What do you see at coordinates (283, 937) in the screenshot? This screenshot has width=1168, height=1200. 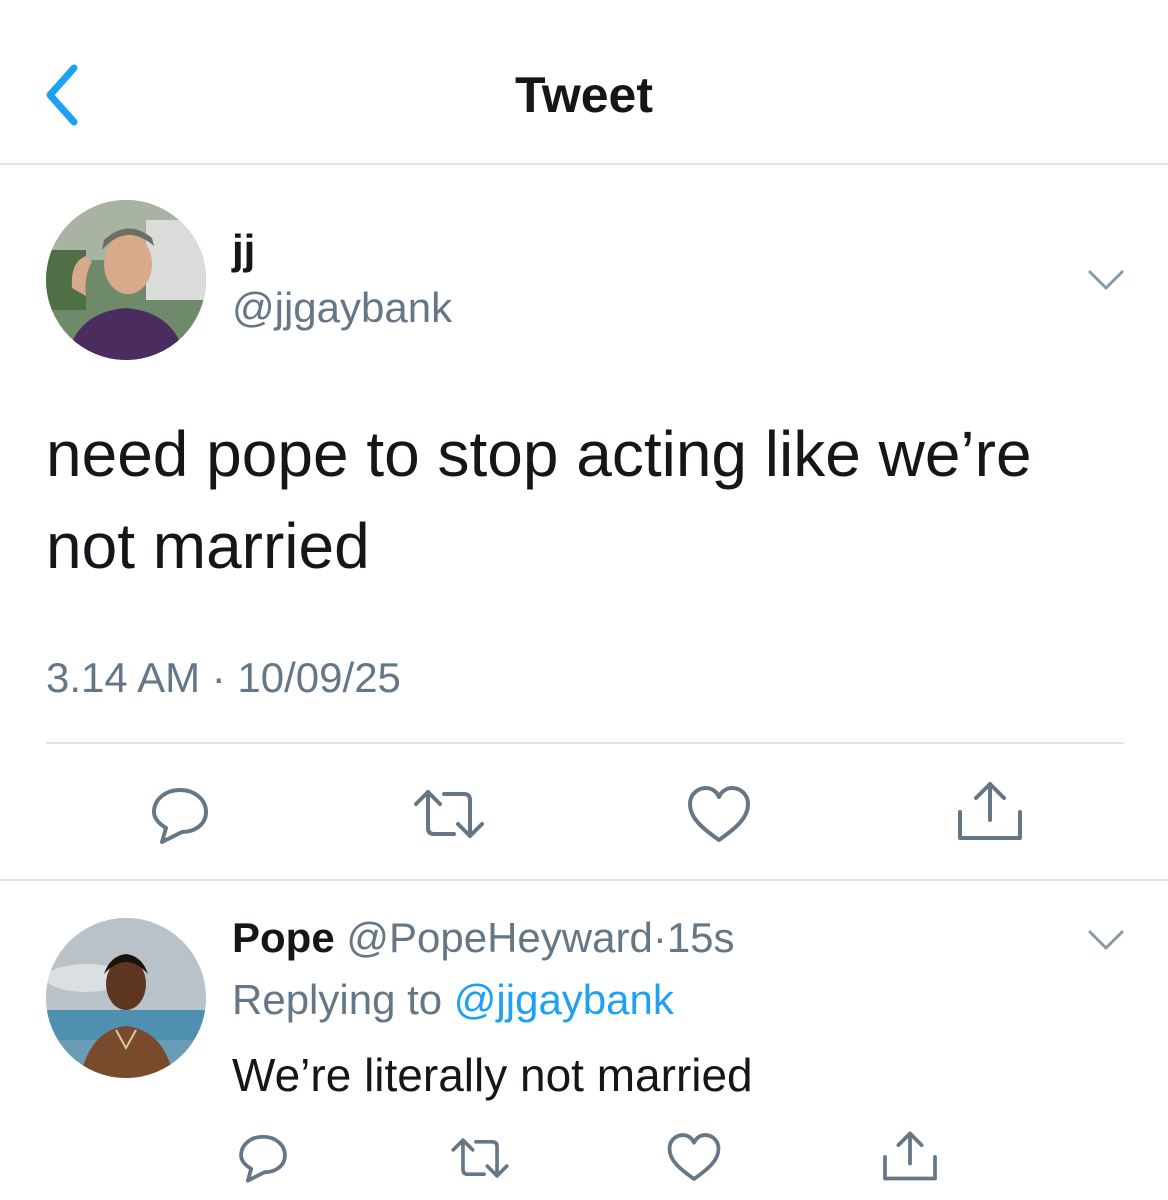 I see `author-name: Pope` at bounding box center [283, 937].